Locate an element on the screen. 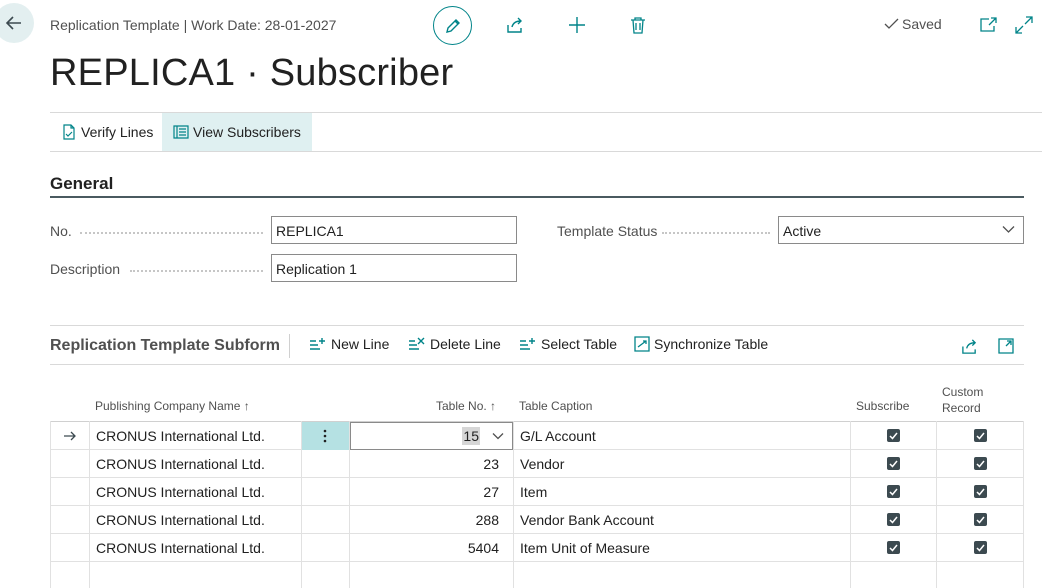  template-status-select: Active is located at coordinates (901, 230).